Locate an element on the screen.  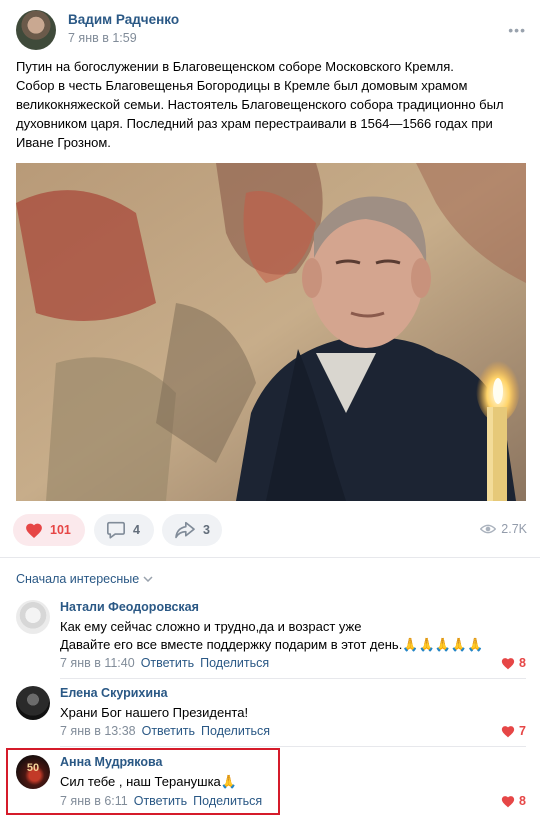
comment-text-line: Храни Бог нашего Президента! is located at coordinates (154, 712).